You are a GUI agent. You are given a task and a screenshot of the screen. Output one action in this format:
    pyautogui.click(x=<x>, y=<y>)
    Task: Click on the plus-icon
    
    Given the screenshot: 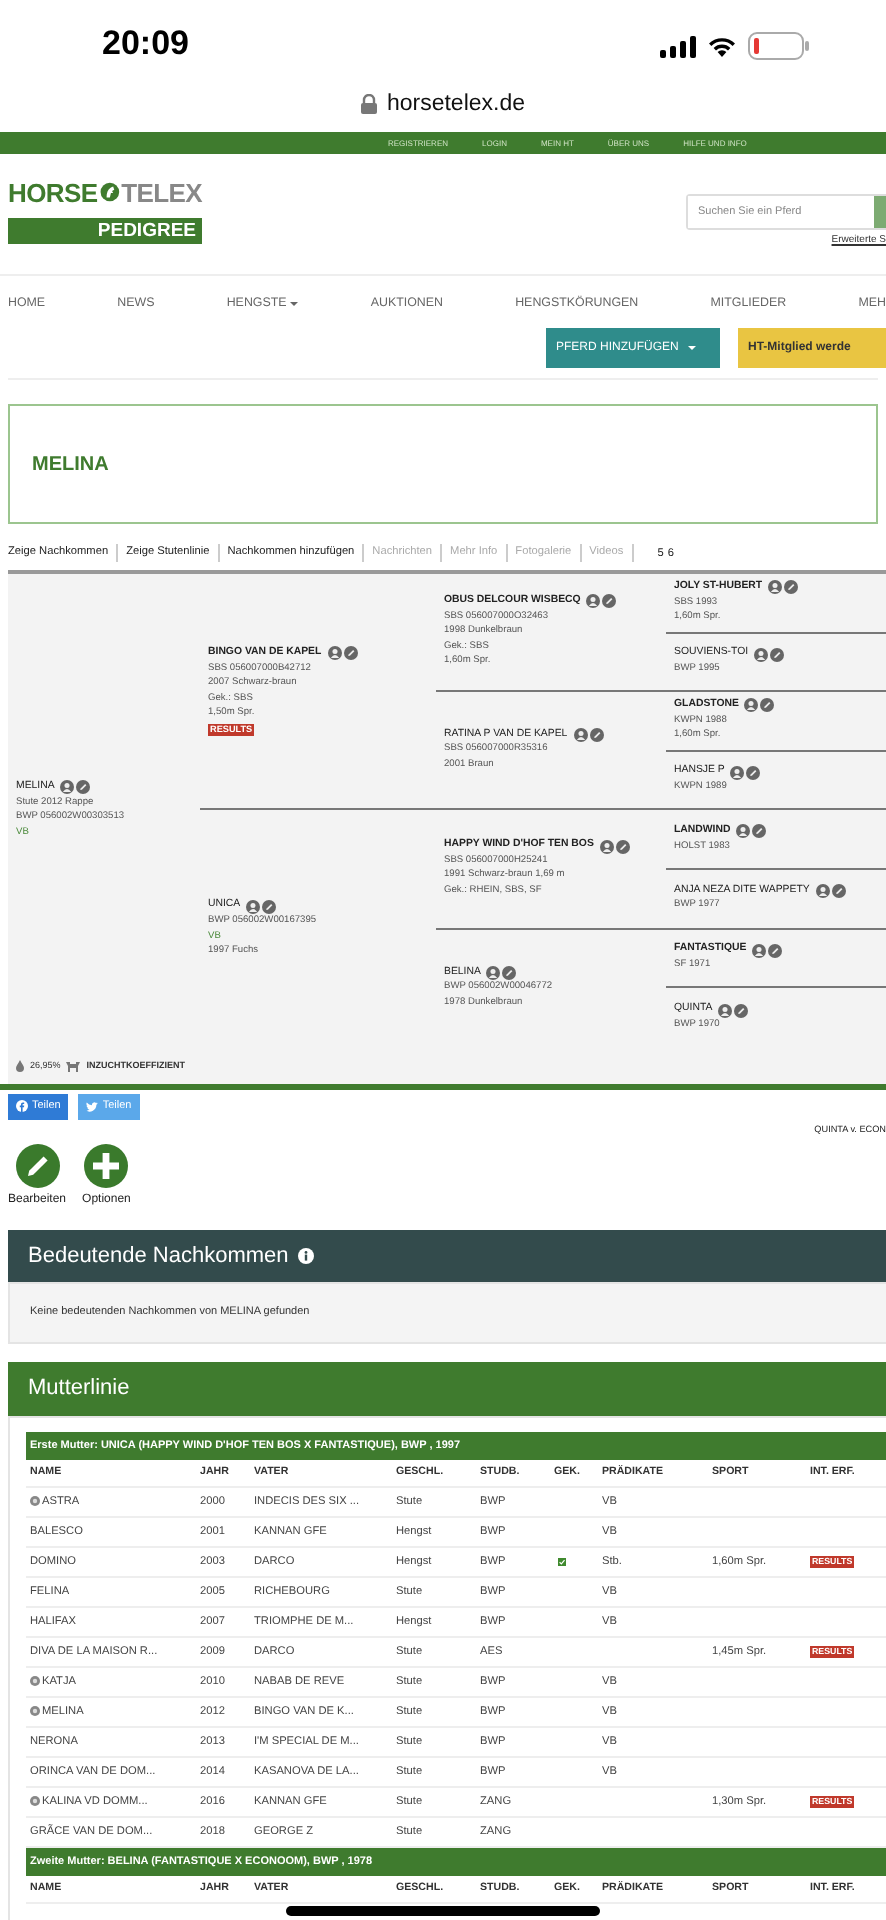 What is the action you would take?
    pyautogui.click(x=106, y=1165)
    